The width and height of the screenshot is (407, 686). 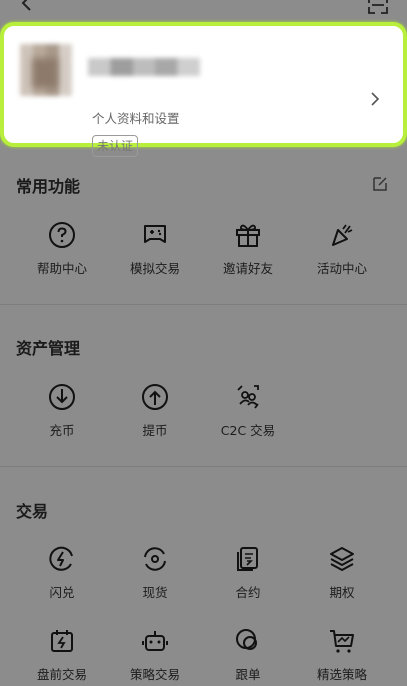 I want to click on asset-deposit: 充币, so click(x=62, y=410).